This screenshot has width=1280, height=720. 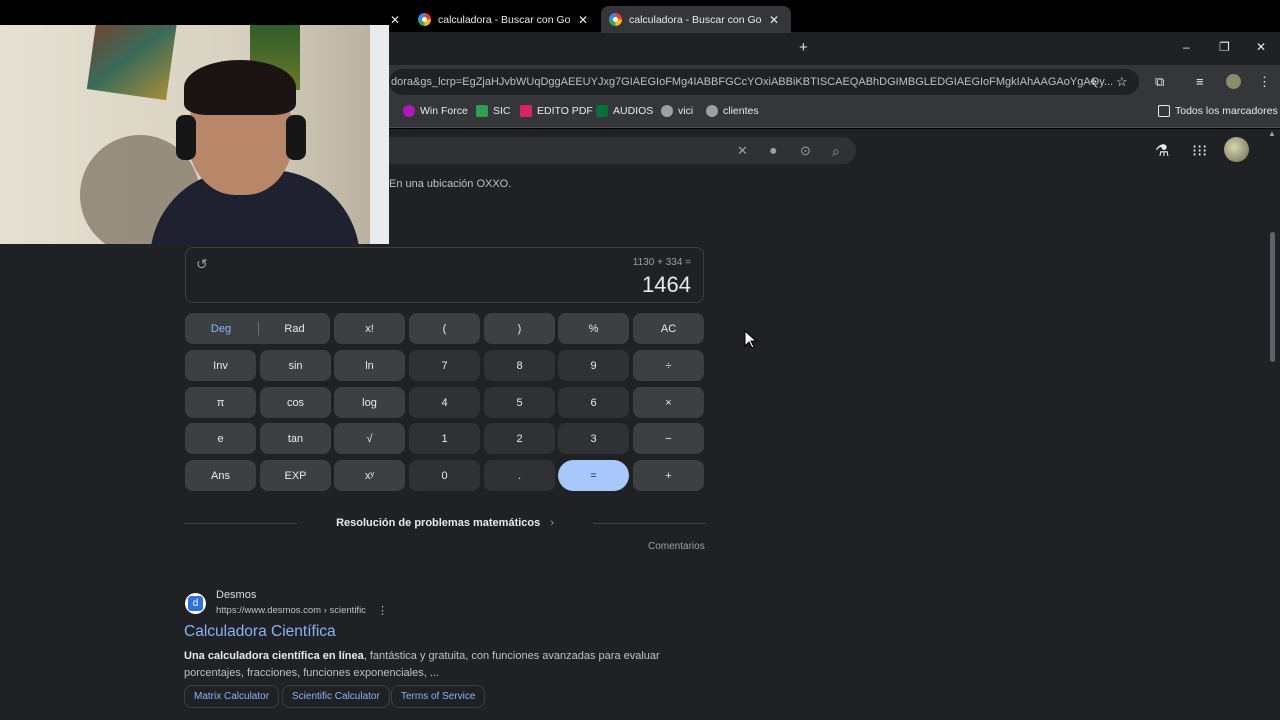 I want to click on key-7: 7, so click(x=444, y=365).